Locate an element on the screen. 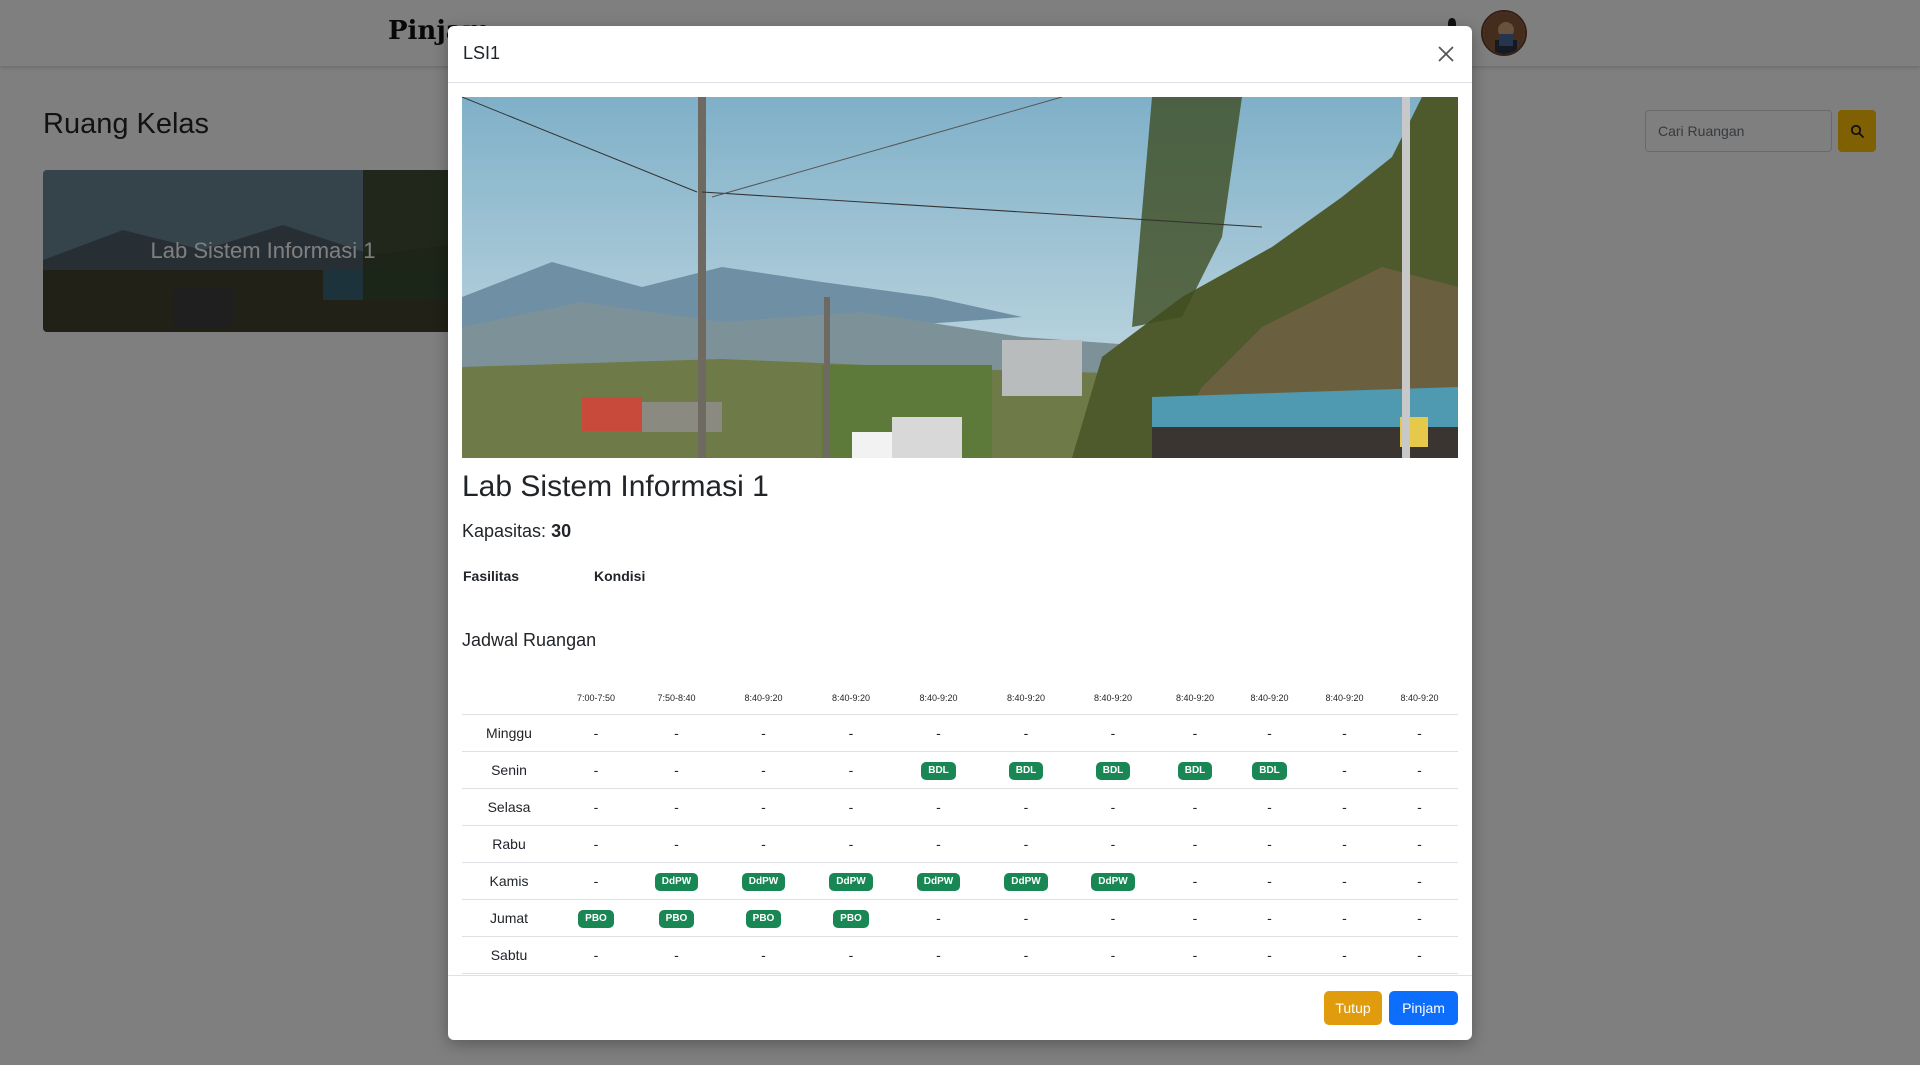 The image size is (1920, 1065). schedule-row-sabtu: Sabtu - - - - - - - - - - - is located at coordinates (960, 955).